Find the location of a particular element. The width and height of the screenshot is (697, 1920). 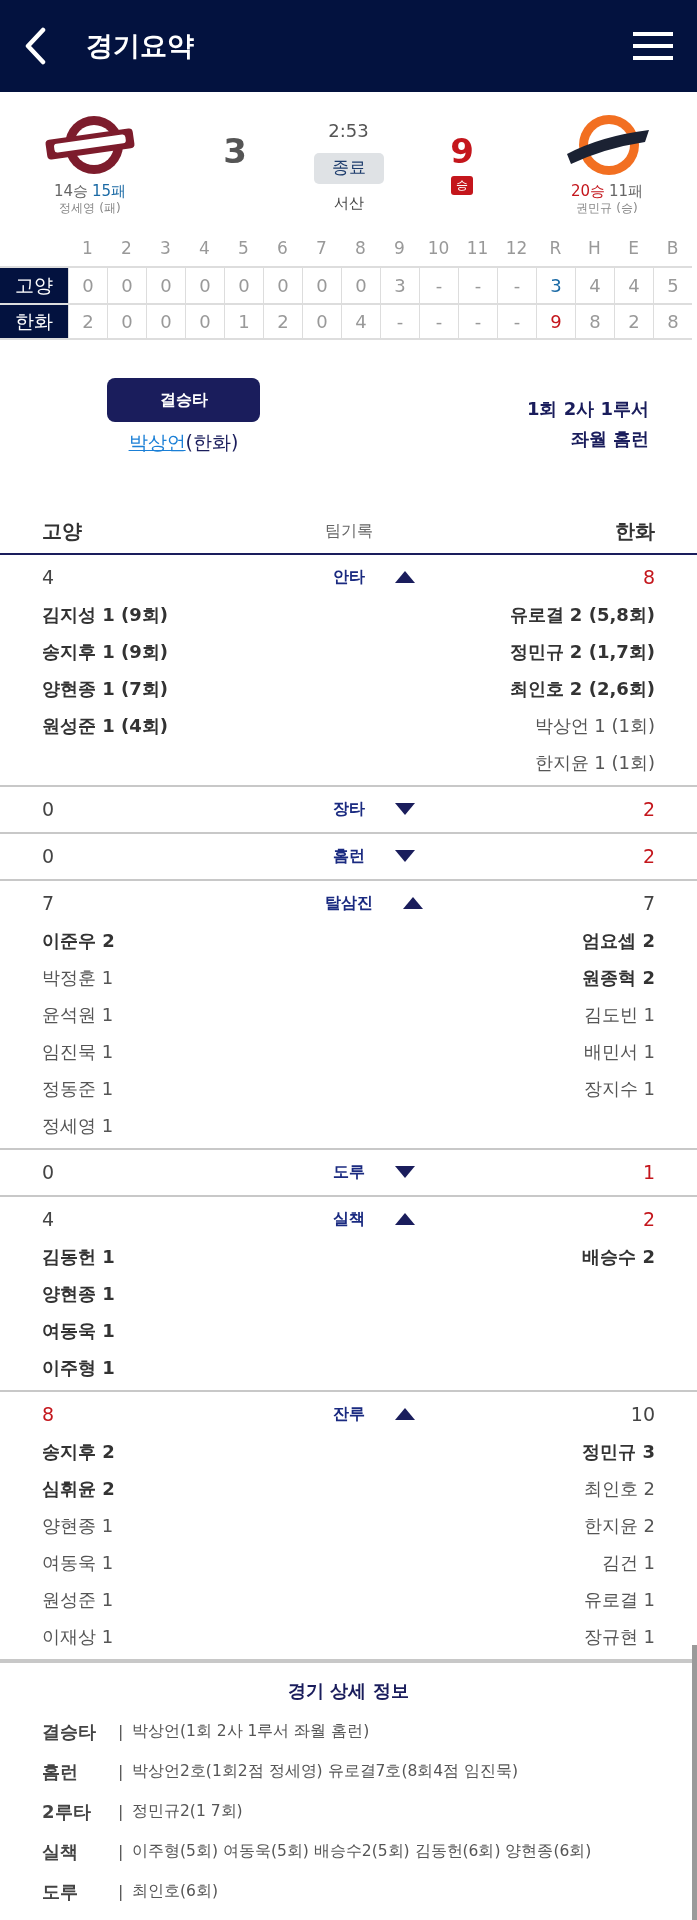

player-stat: 임진묵 1 is located at coordinates (78, 1051).